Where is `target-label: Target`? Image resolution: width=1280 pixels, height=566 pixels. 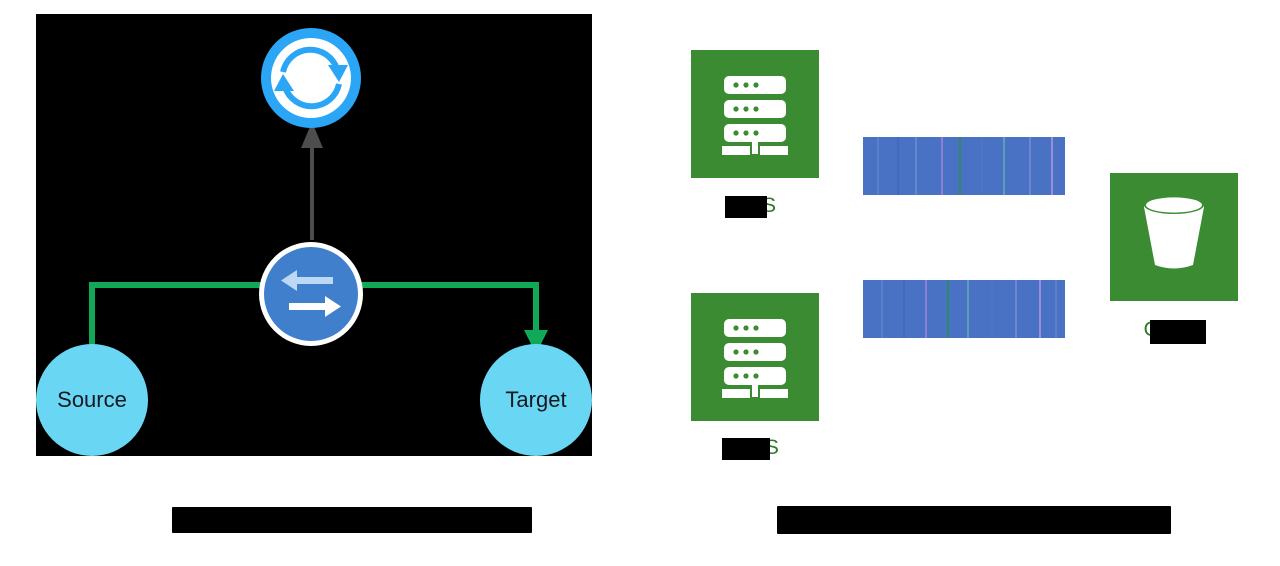
target-label: Target is located at coordinates (536, 399).